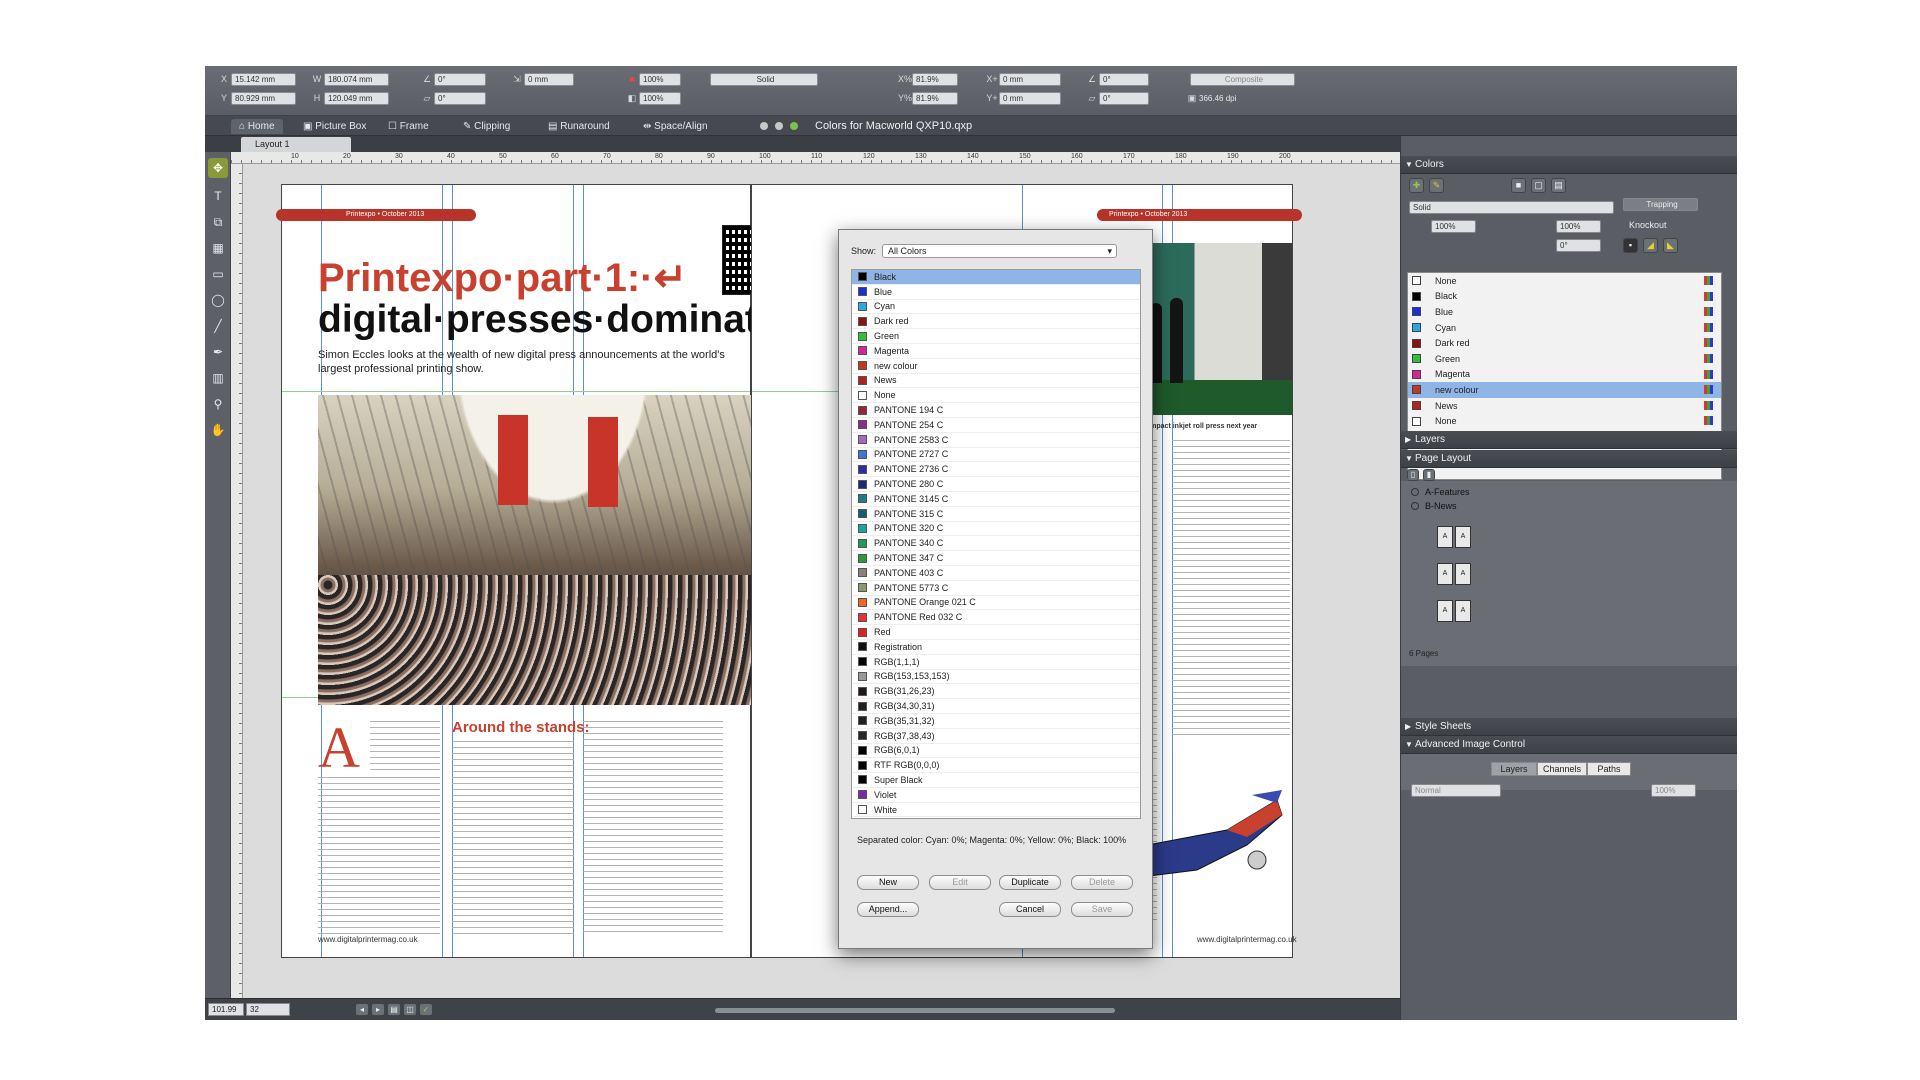  What do you see at coordinates (1199, 426) in the screenshot?
I see `photo-caption: compact inkjet roll press next year` at bounding box center [1199, 426].